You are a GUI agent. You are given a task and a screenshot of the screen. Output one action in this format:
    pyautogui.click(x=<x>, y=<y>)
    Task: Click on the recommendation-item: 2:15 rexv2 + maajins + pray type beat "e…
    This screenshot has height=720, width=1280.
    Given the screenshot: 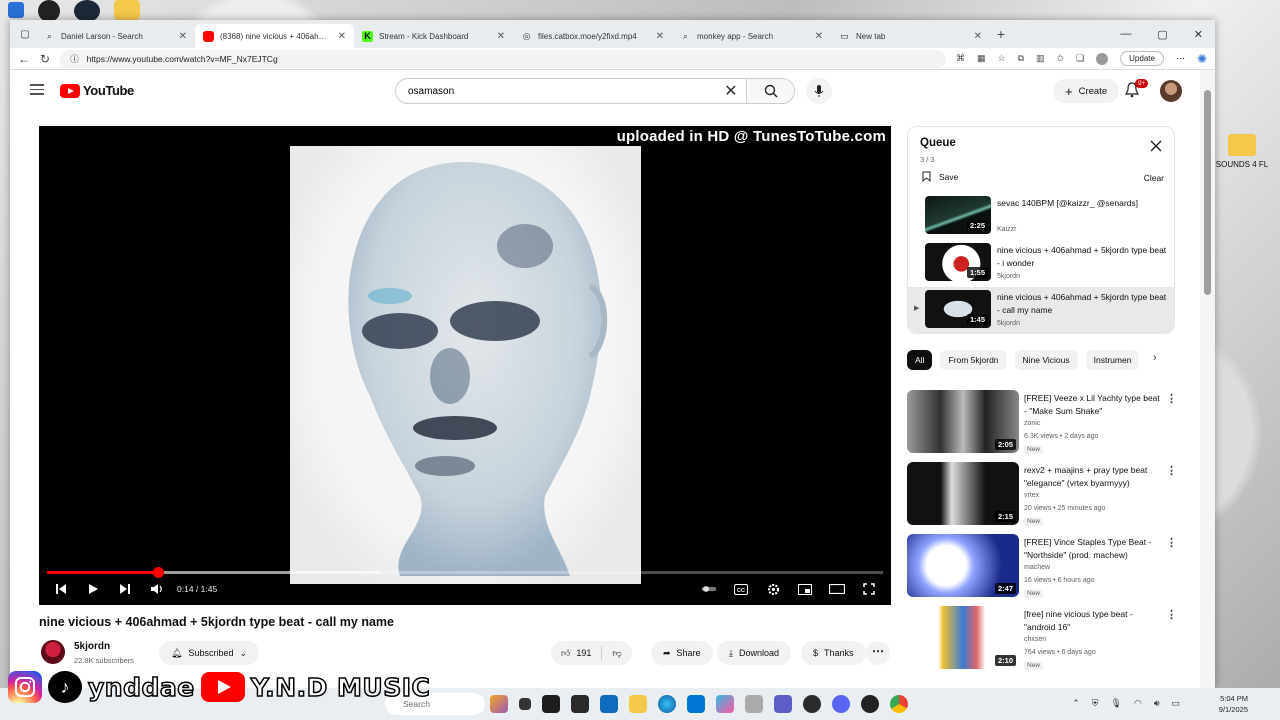 What is the action you would take?
    pyautogui.click(x=1043, y=495)
    